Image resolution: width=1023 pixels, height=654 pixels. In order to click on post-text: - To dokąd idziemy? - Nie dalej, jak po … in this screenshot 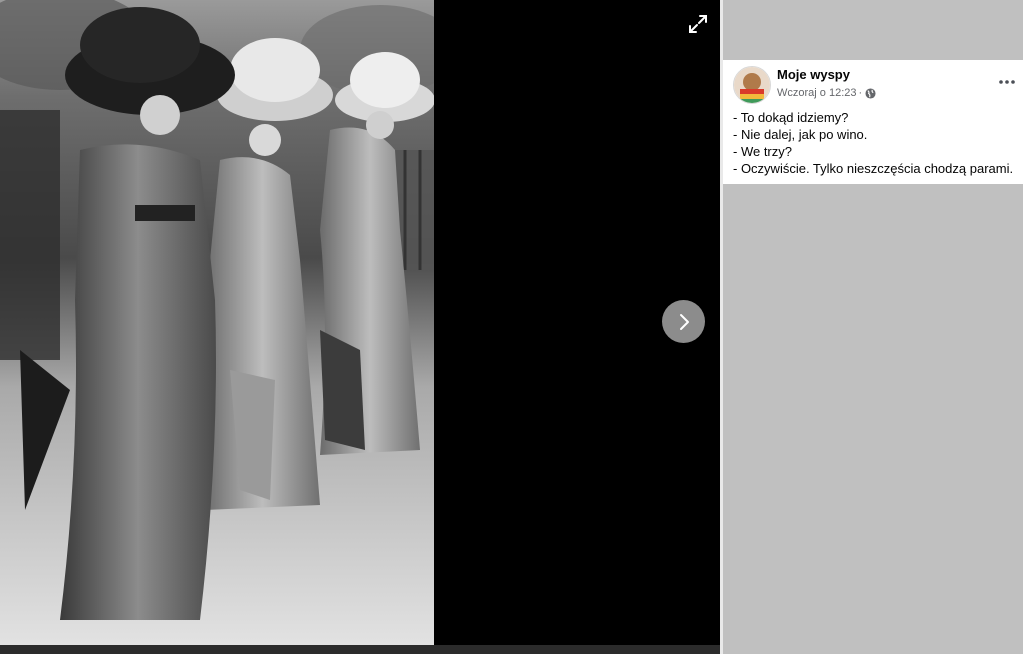, I will do `click(873, 143)`.